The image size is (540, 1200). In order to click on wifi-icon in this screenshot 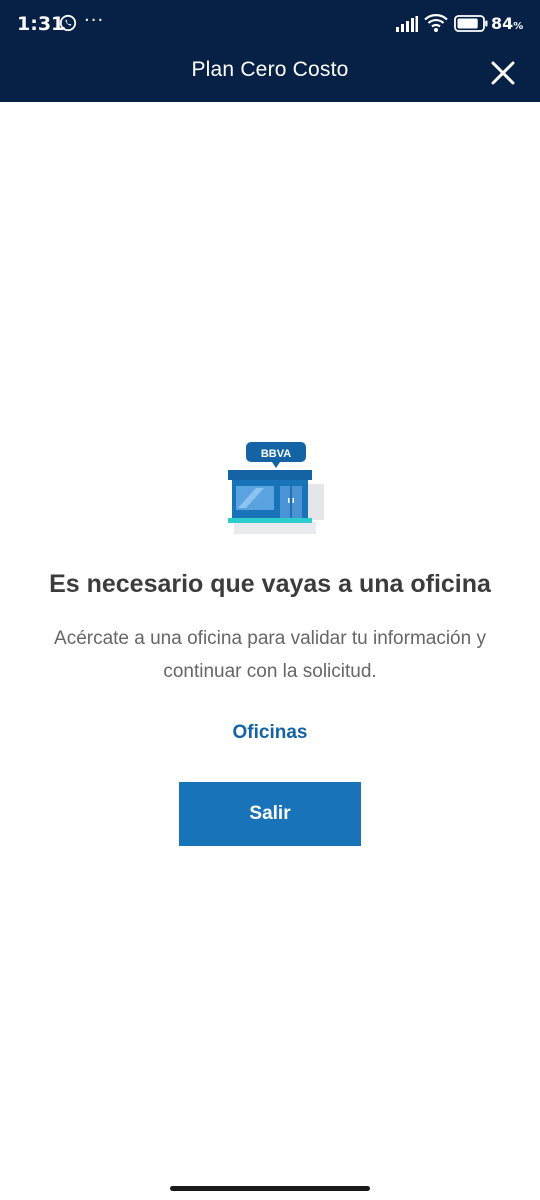, I will do `click(436, 23)`.